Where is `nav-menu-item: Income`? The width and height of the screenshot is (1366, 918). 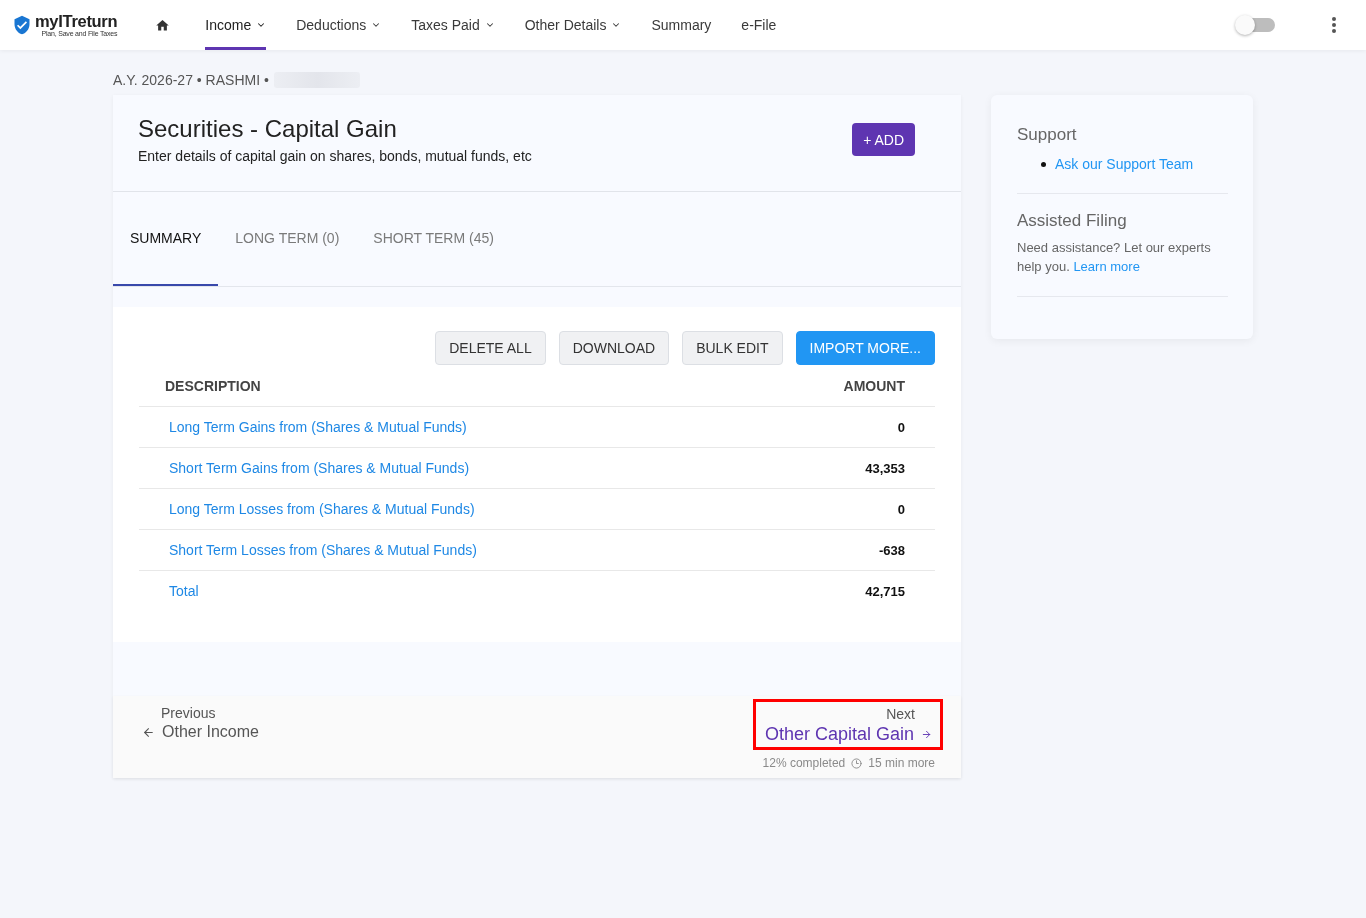
nav-menu-item: Income is located at coordinates (236, 25).